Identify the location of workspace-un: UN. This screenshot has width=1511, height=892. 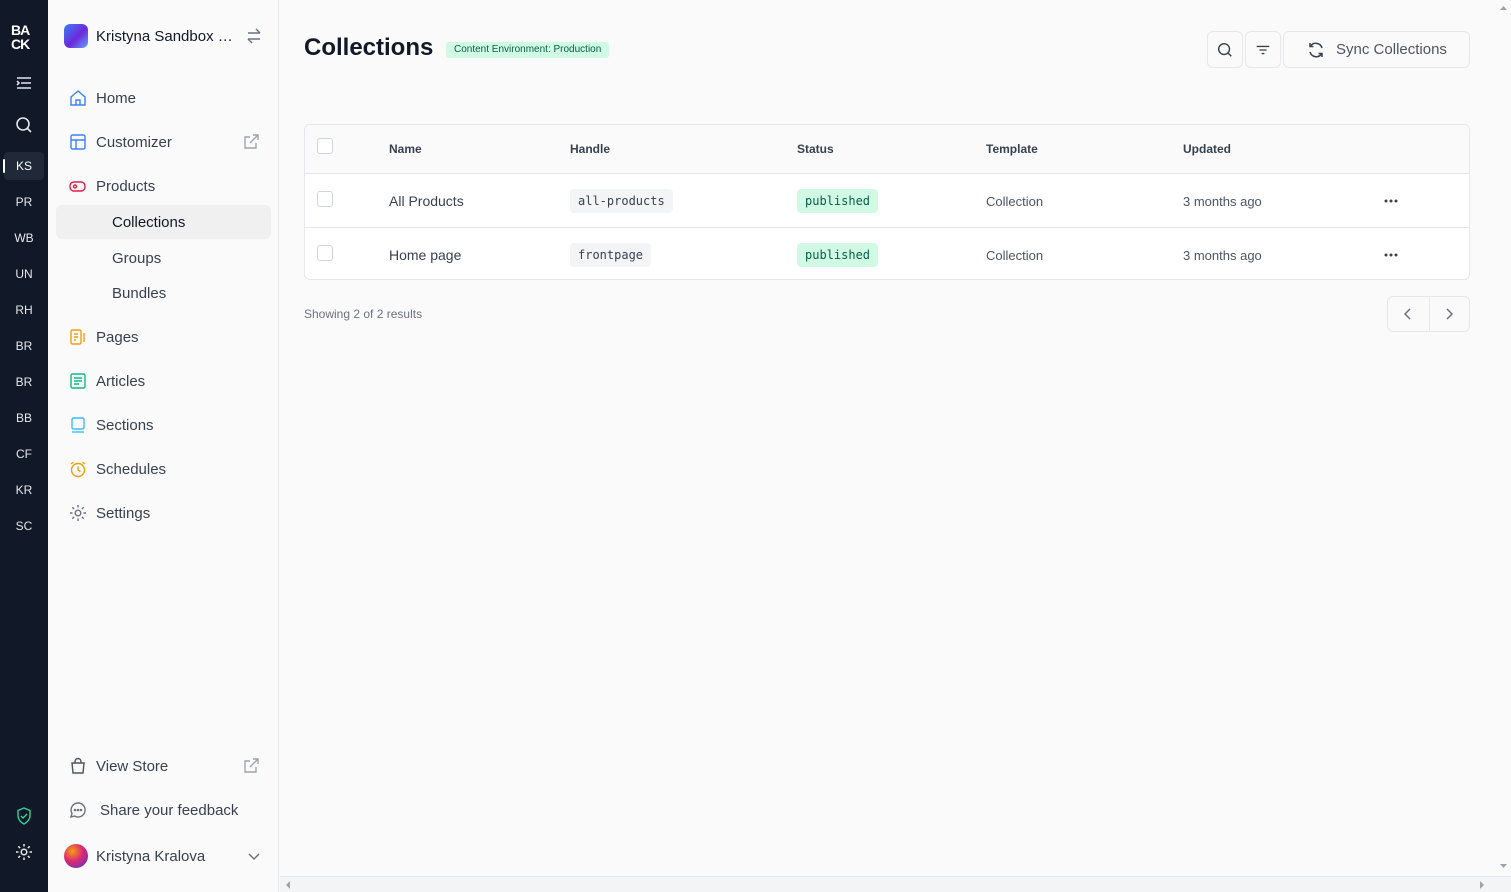
(24, 274).